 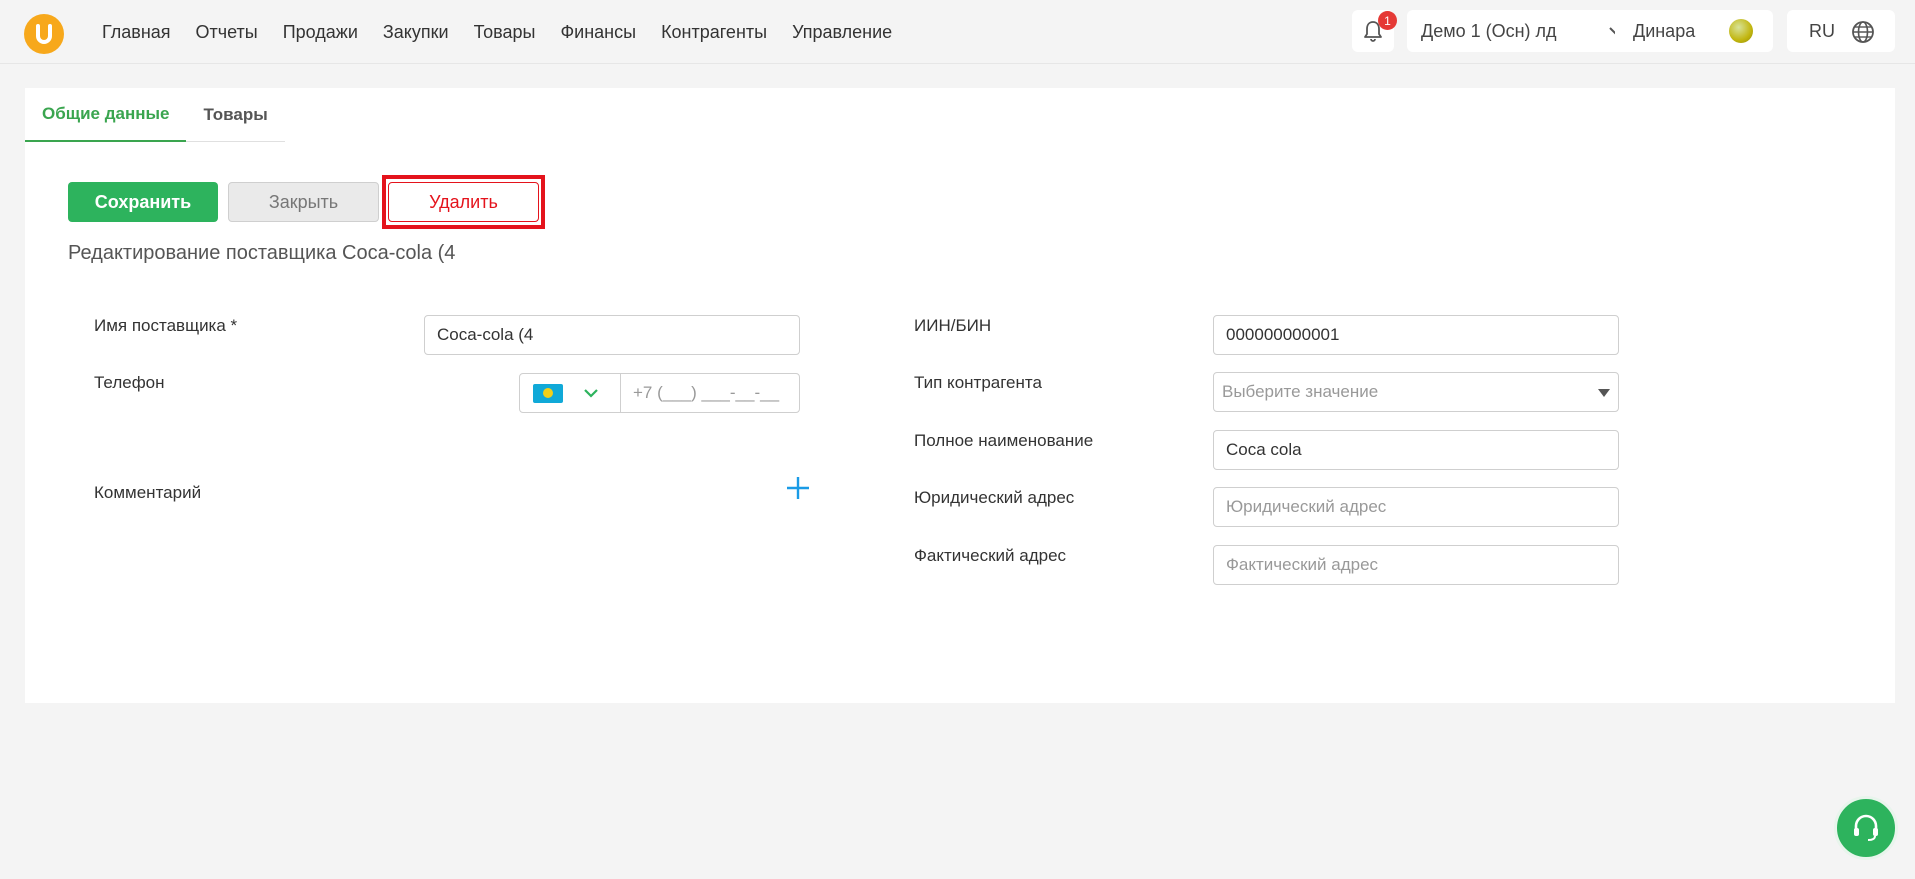 What do you see at coordinates (1741, 31) in the screenshot?
I see `avatar` at bounding box center [1741, 31].